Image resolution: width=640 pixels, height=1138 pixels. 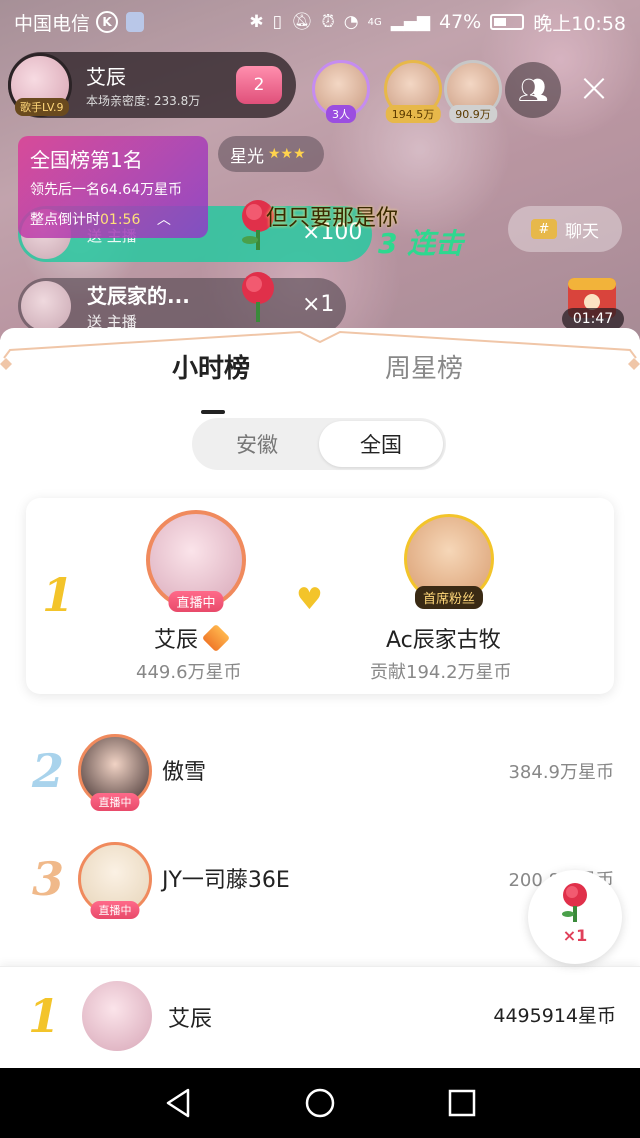 What do you see at coordinates (135, 22) in the screenshot?
I see `shield-icon` at bounding box center [135, 22].